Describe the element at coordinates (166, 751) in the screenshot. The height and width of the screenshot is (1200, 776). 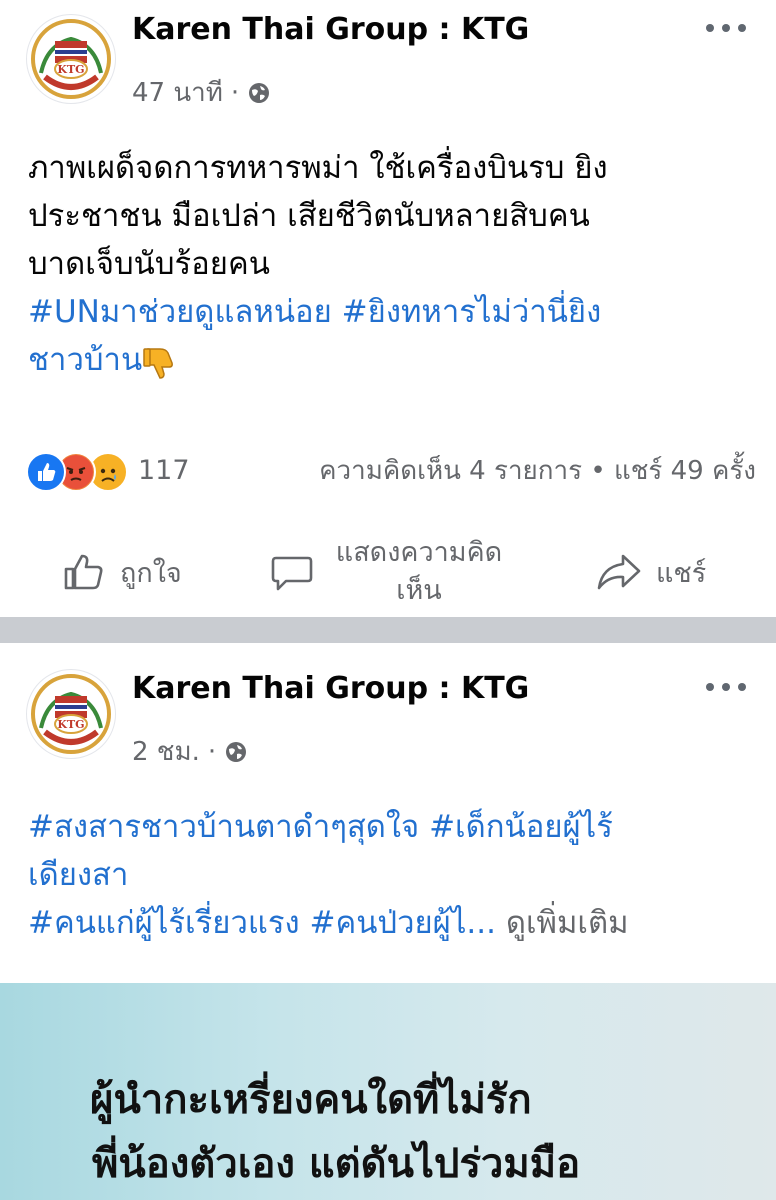
I see `post-time: 2 ชม.` at that location.